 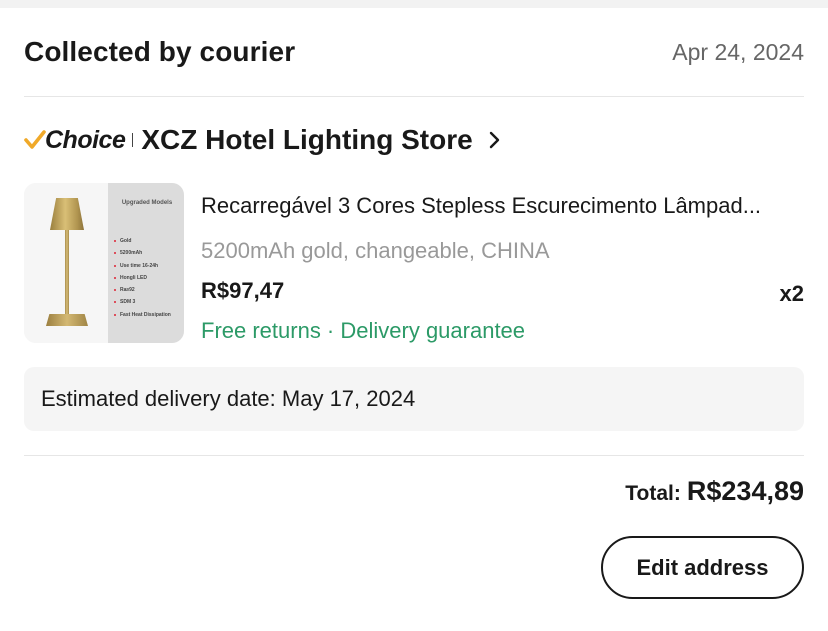 What do you see at coordinates (142, 266) in the screenshot?
I see `thumbnail-feature: Use time 16-24h` at bounding box center [142, 266].